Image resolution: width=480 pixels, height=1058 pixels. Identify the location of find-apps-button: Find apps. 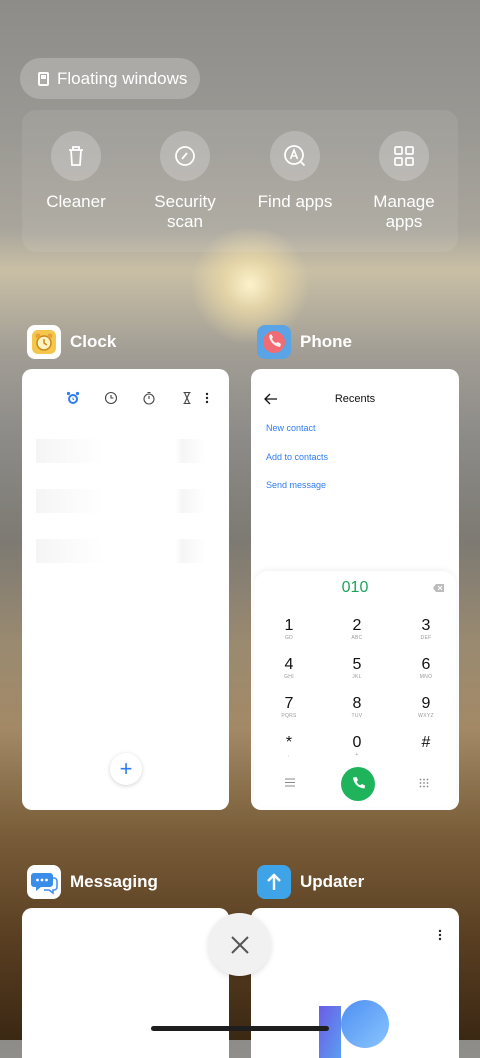
(295, 171).